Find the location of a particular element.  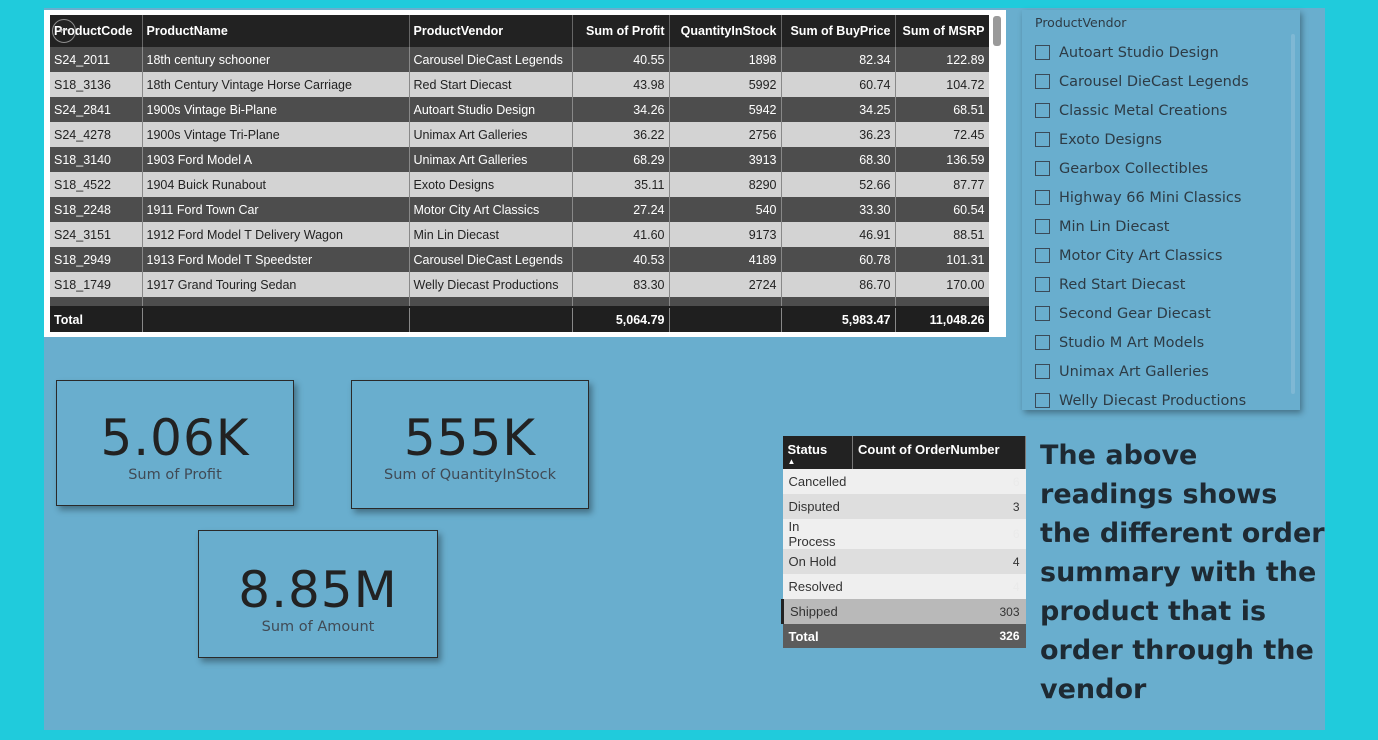

slicer-item: Autoart Studio Design is located at coordinates (1142, 52).